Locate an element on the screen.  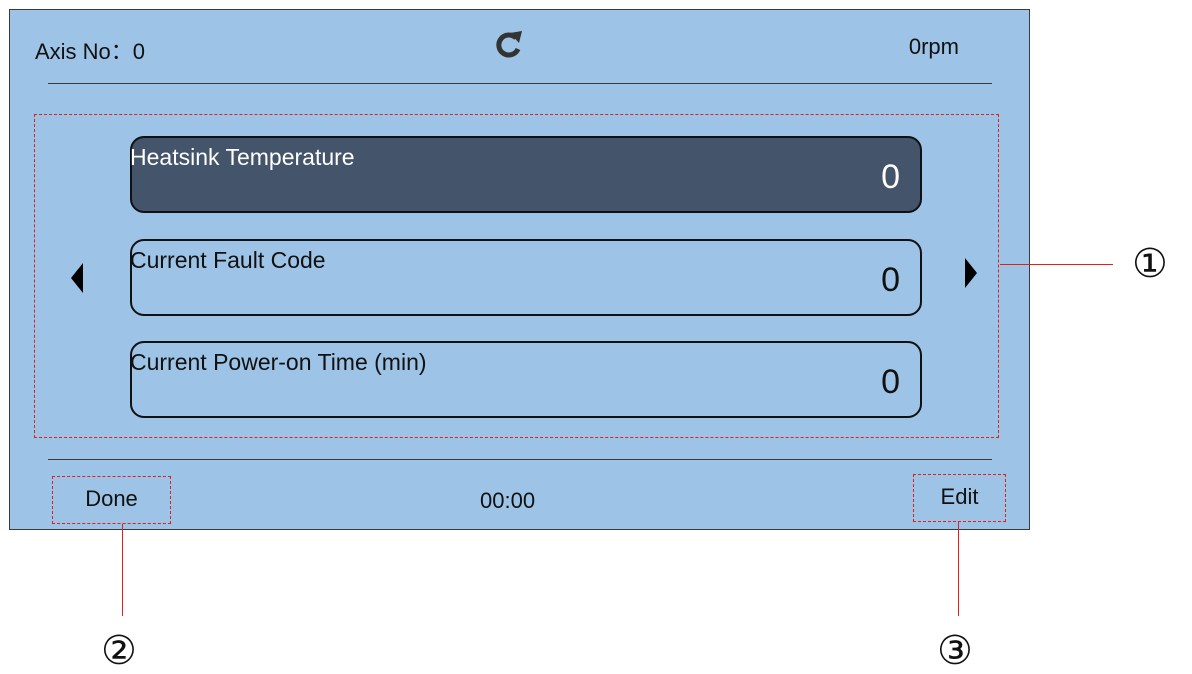
list-item: Current Fault Code 0 is located at coordinates (526, 277).